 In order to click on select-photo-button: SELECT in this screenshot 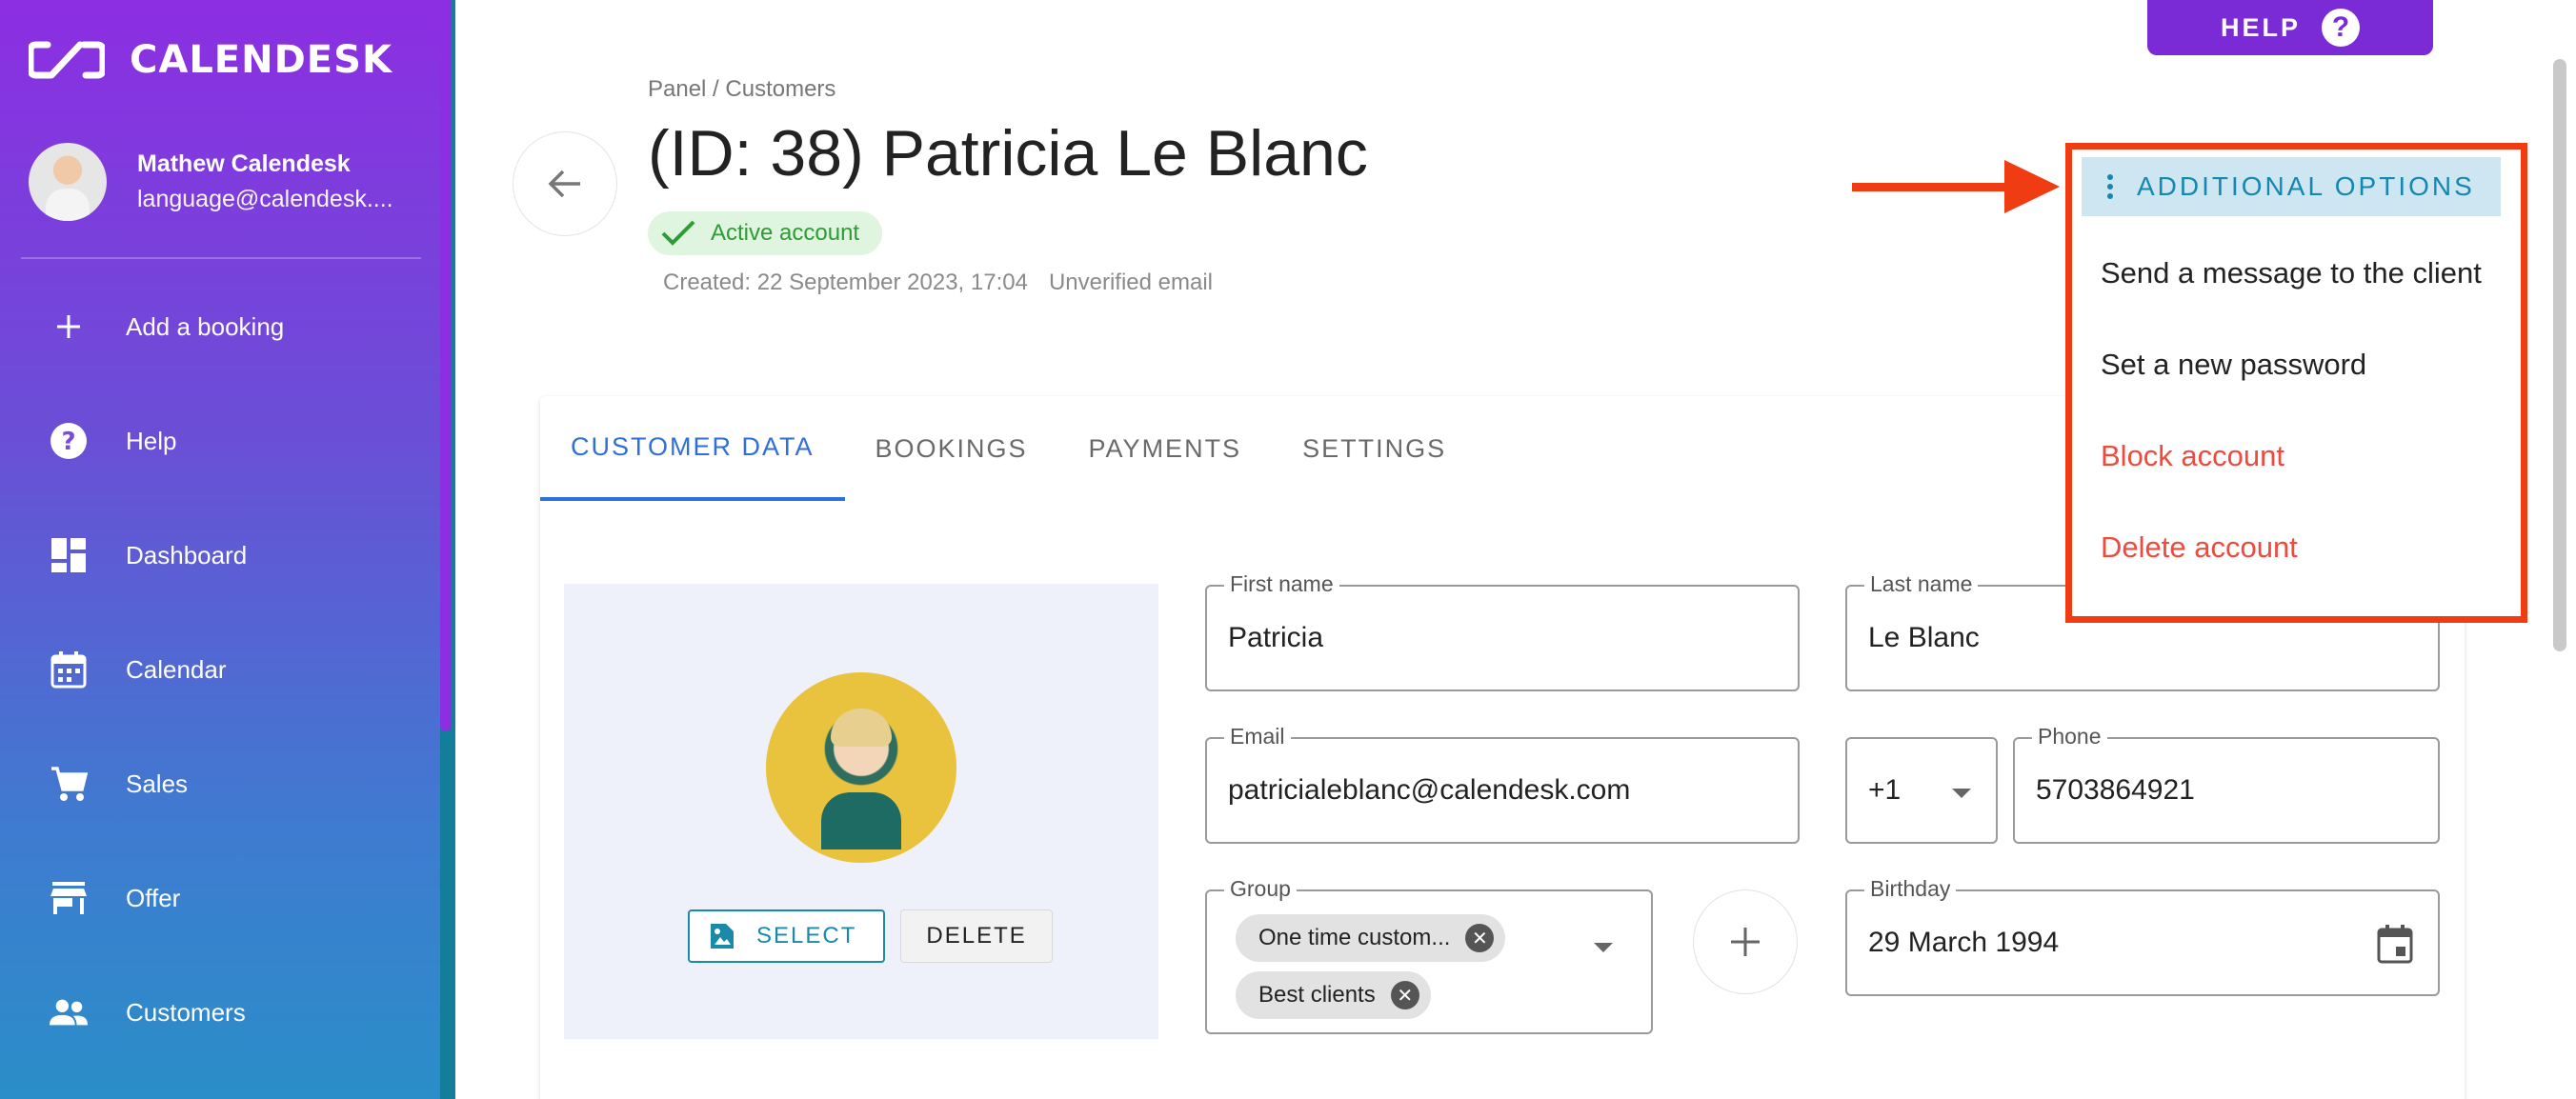, I will do `click(787, 936)`.